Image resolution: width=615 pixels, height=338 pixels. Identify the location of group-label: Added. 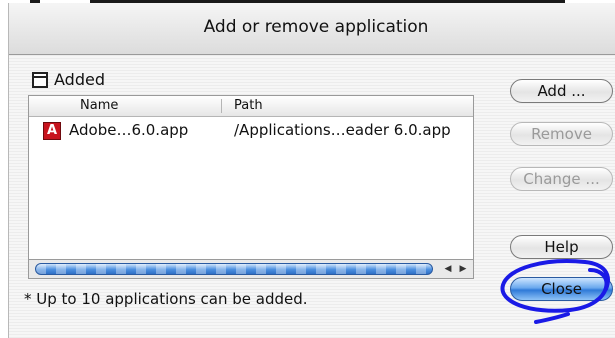
(79, 79).